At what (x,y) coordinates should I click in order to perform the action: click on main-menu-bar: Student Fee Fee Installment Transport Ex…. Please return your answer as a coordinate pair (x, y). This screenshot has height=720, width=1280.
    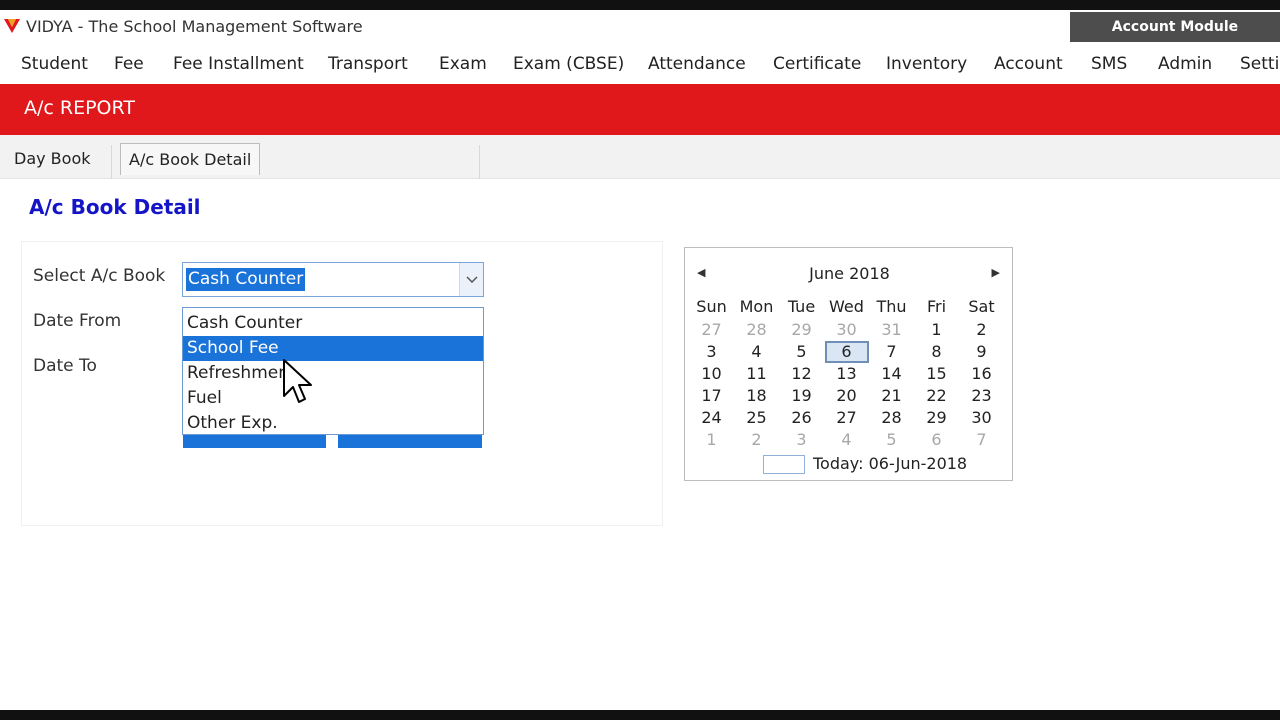
    Looking at the image, I should click on (640, 66).